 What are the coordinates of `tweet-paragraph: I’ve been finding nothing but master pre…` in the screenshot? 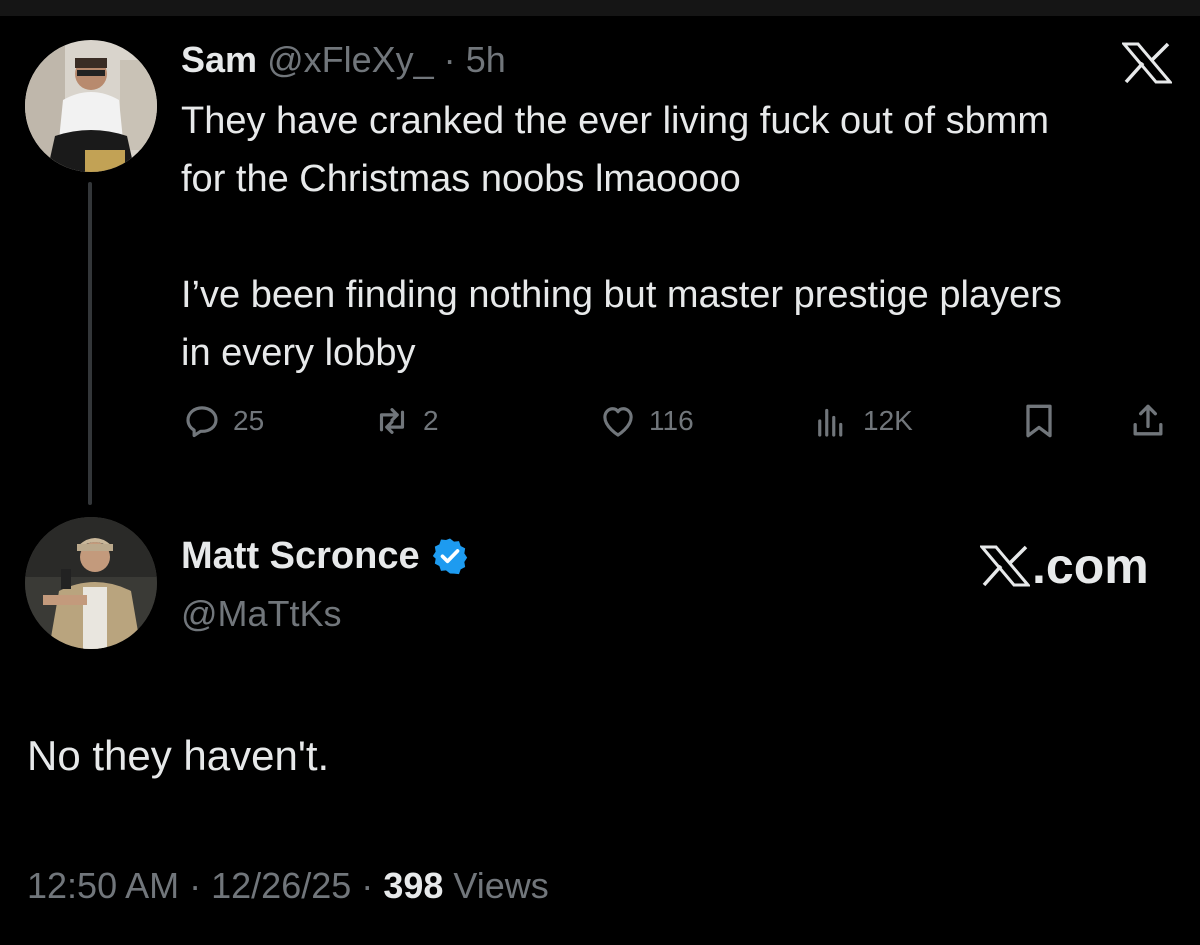 It's located at (621, 324).